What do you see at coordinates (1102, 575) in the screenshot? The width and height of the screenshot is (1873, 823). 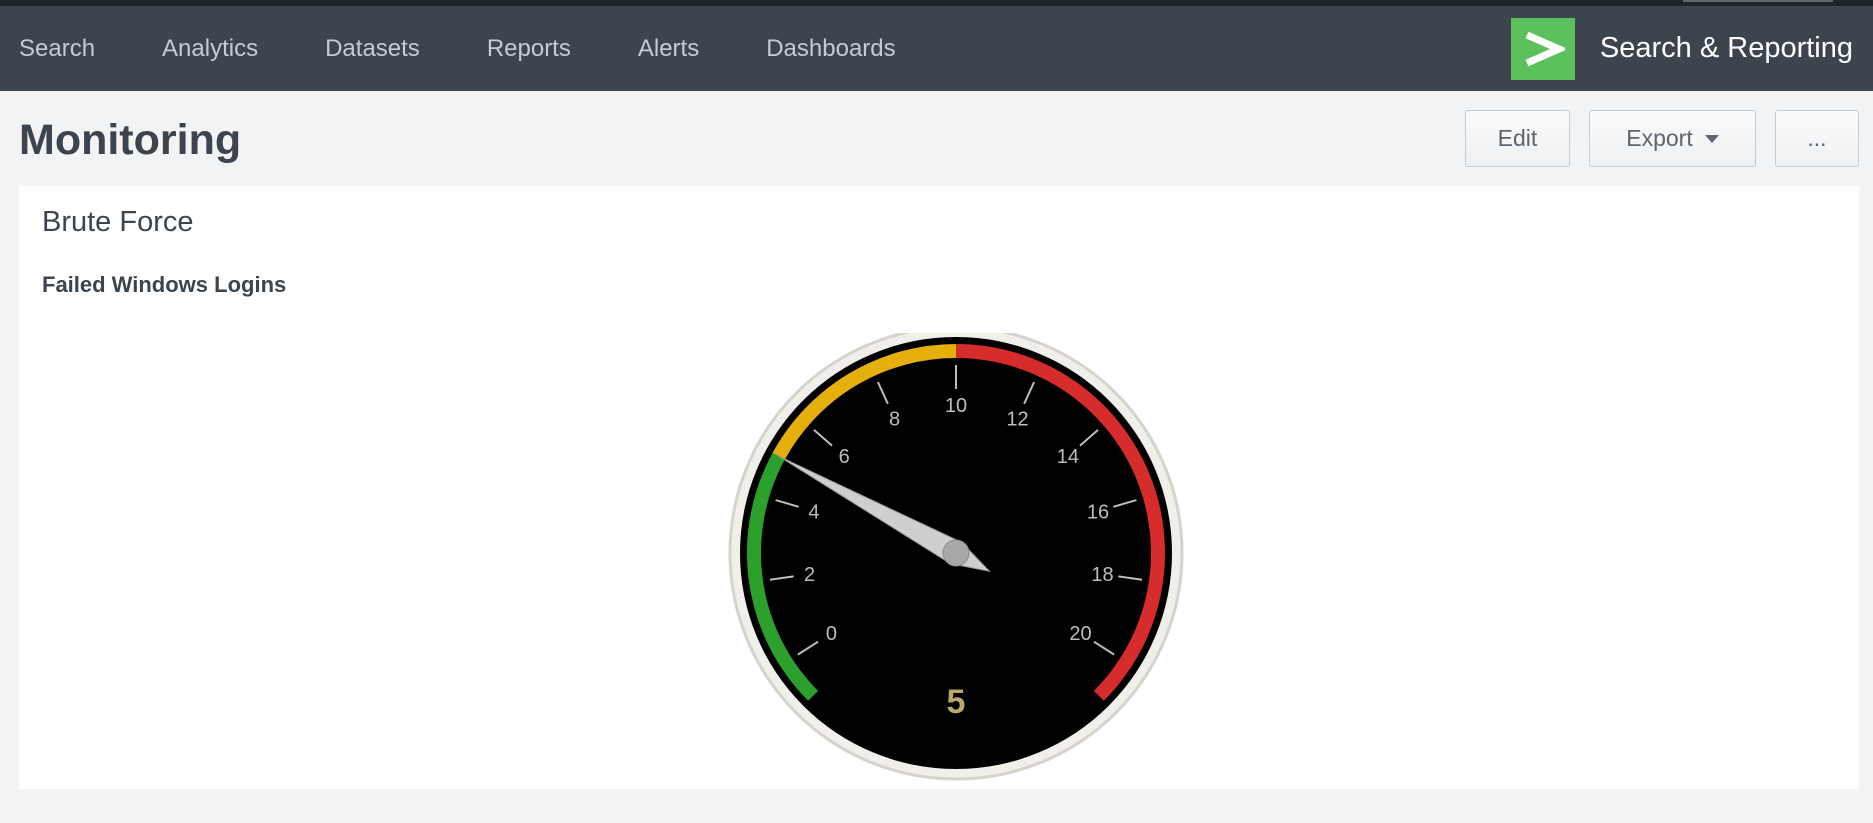 I see `gauge-tick-label-18: 18` at bounding box center [1102, 575].